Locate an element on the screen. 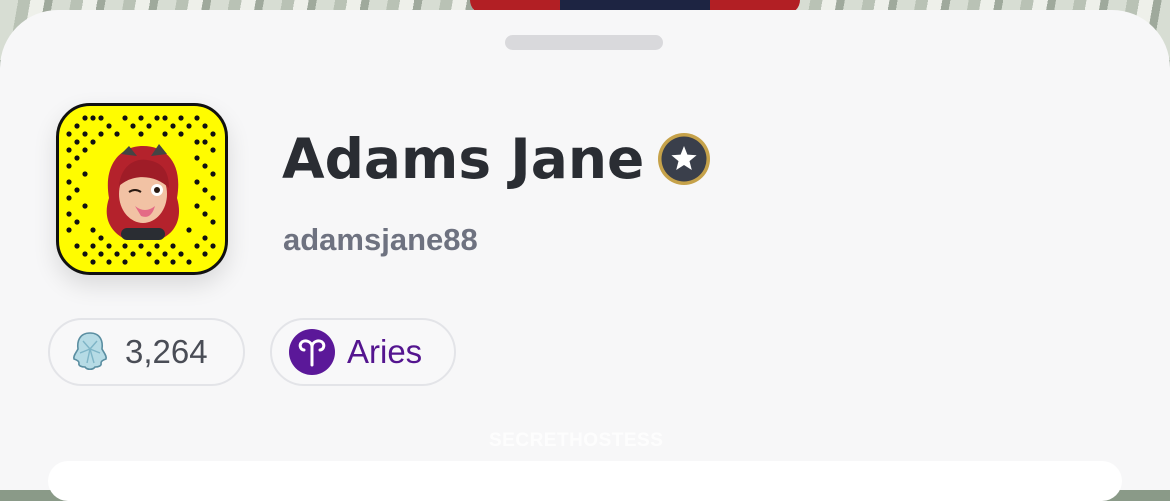 This screenshot has width=1170, height=501. display-name: Adams Jane is located at coordinates (463, 159).